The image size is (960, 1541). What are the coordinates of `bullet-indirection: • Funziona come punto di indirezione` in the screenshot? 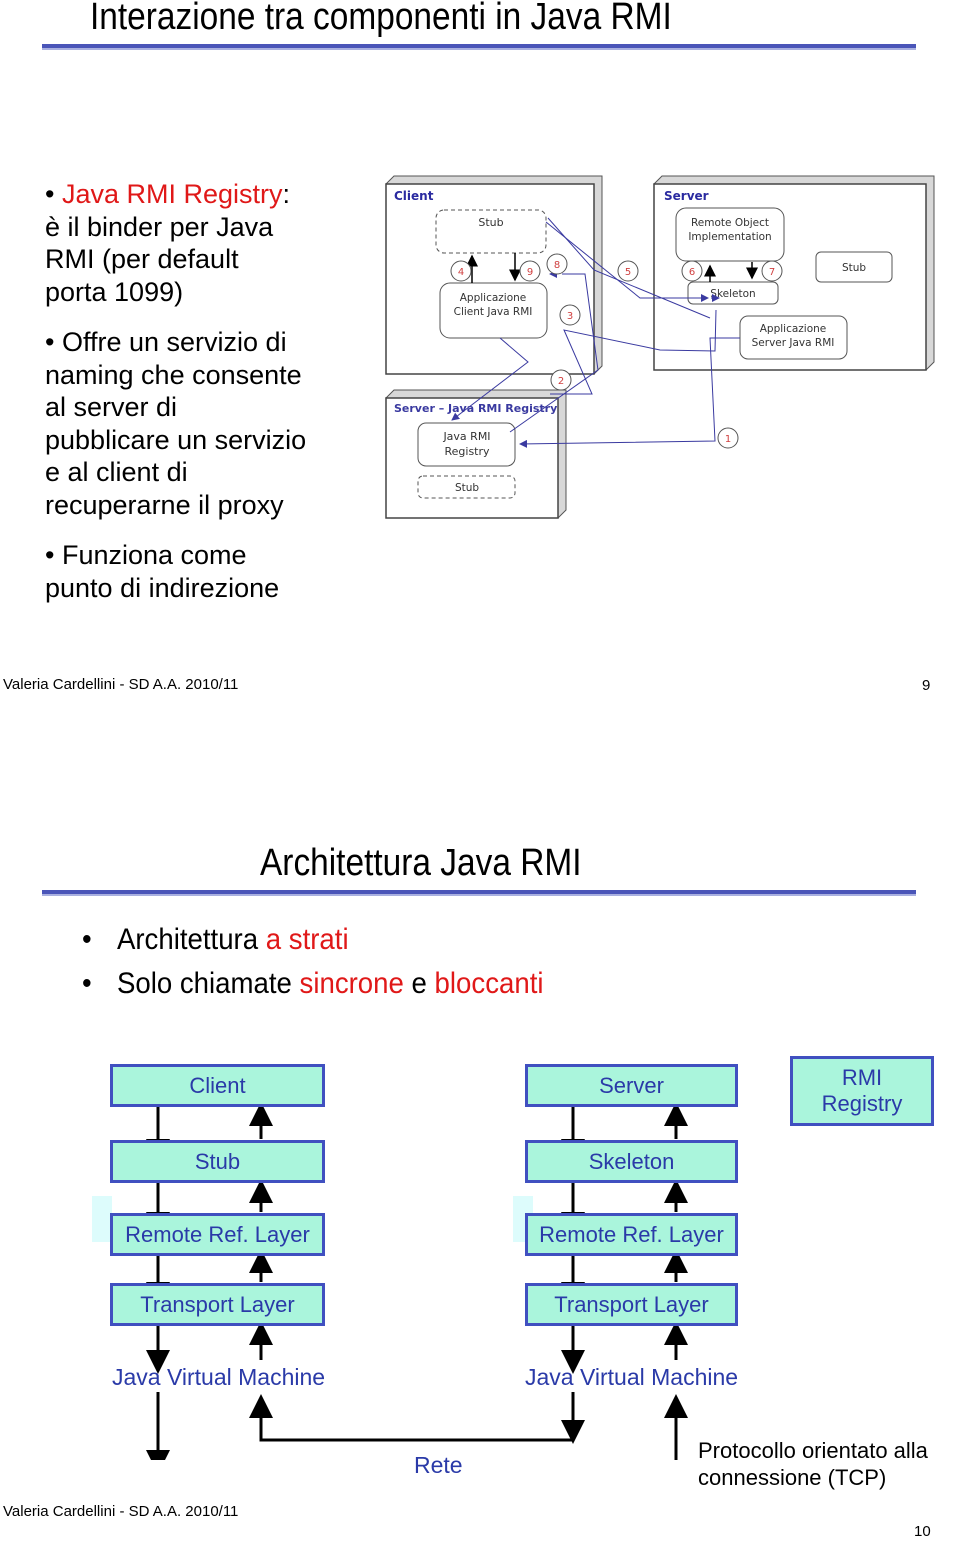 It's located at (162, 571).